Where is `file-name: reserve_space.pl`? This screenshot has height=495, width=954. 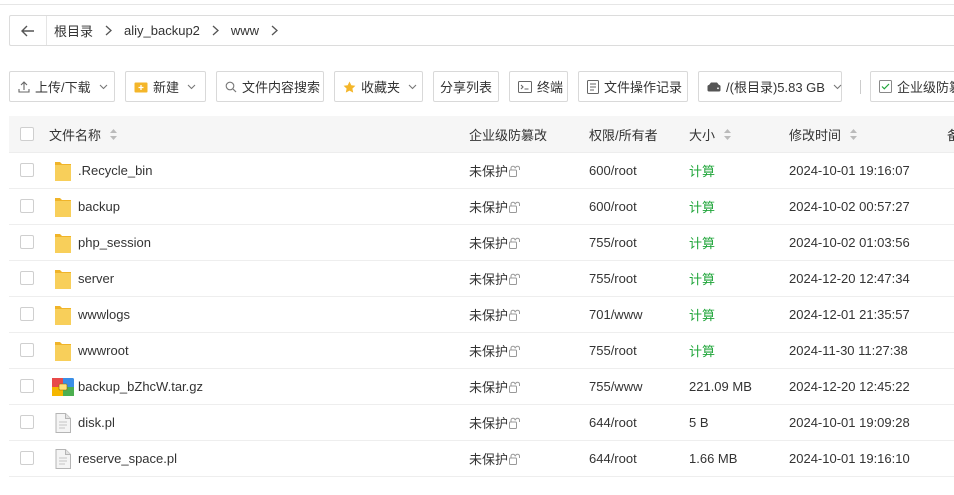
file-name: reserve_space.pl is located at coordinates (127, 458).